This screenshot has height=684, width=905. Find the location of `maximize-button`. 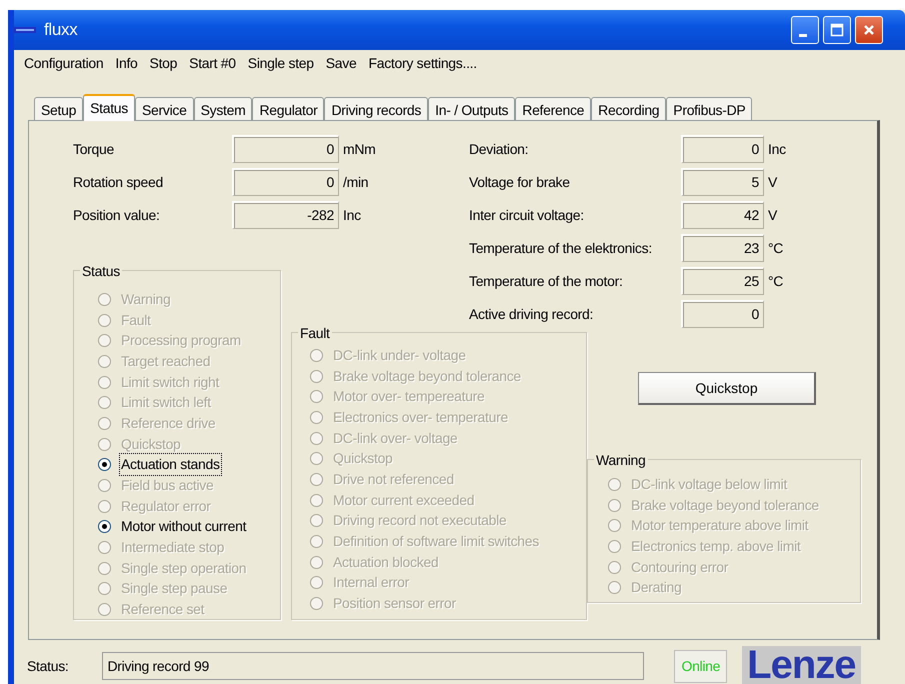

maximize-button is located at coordinates (837, 30).